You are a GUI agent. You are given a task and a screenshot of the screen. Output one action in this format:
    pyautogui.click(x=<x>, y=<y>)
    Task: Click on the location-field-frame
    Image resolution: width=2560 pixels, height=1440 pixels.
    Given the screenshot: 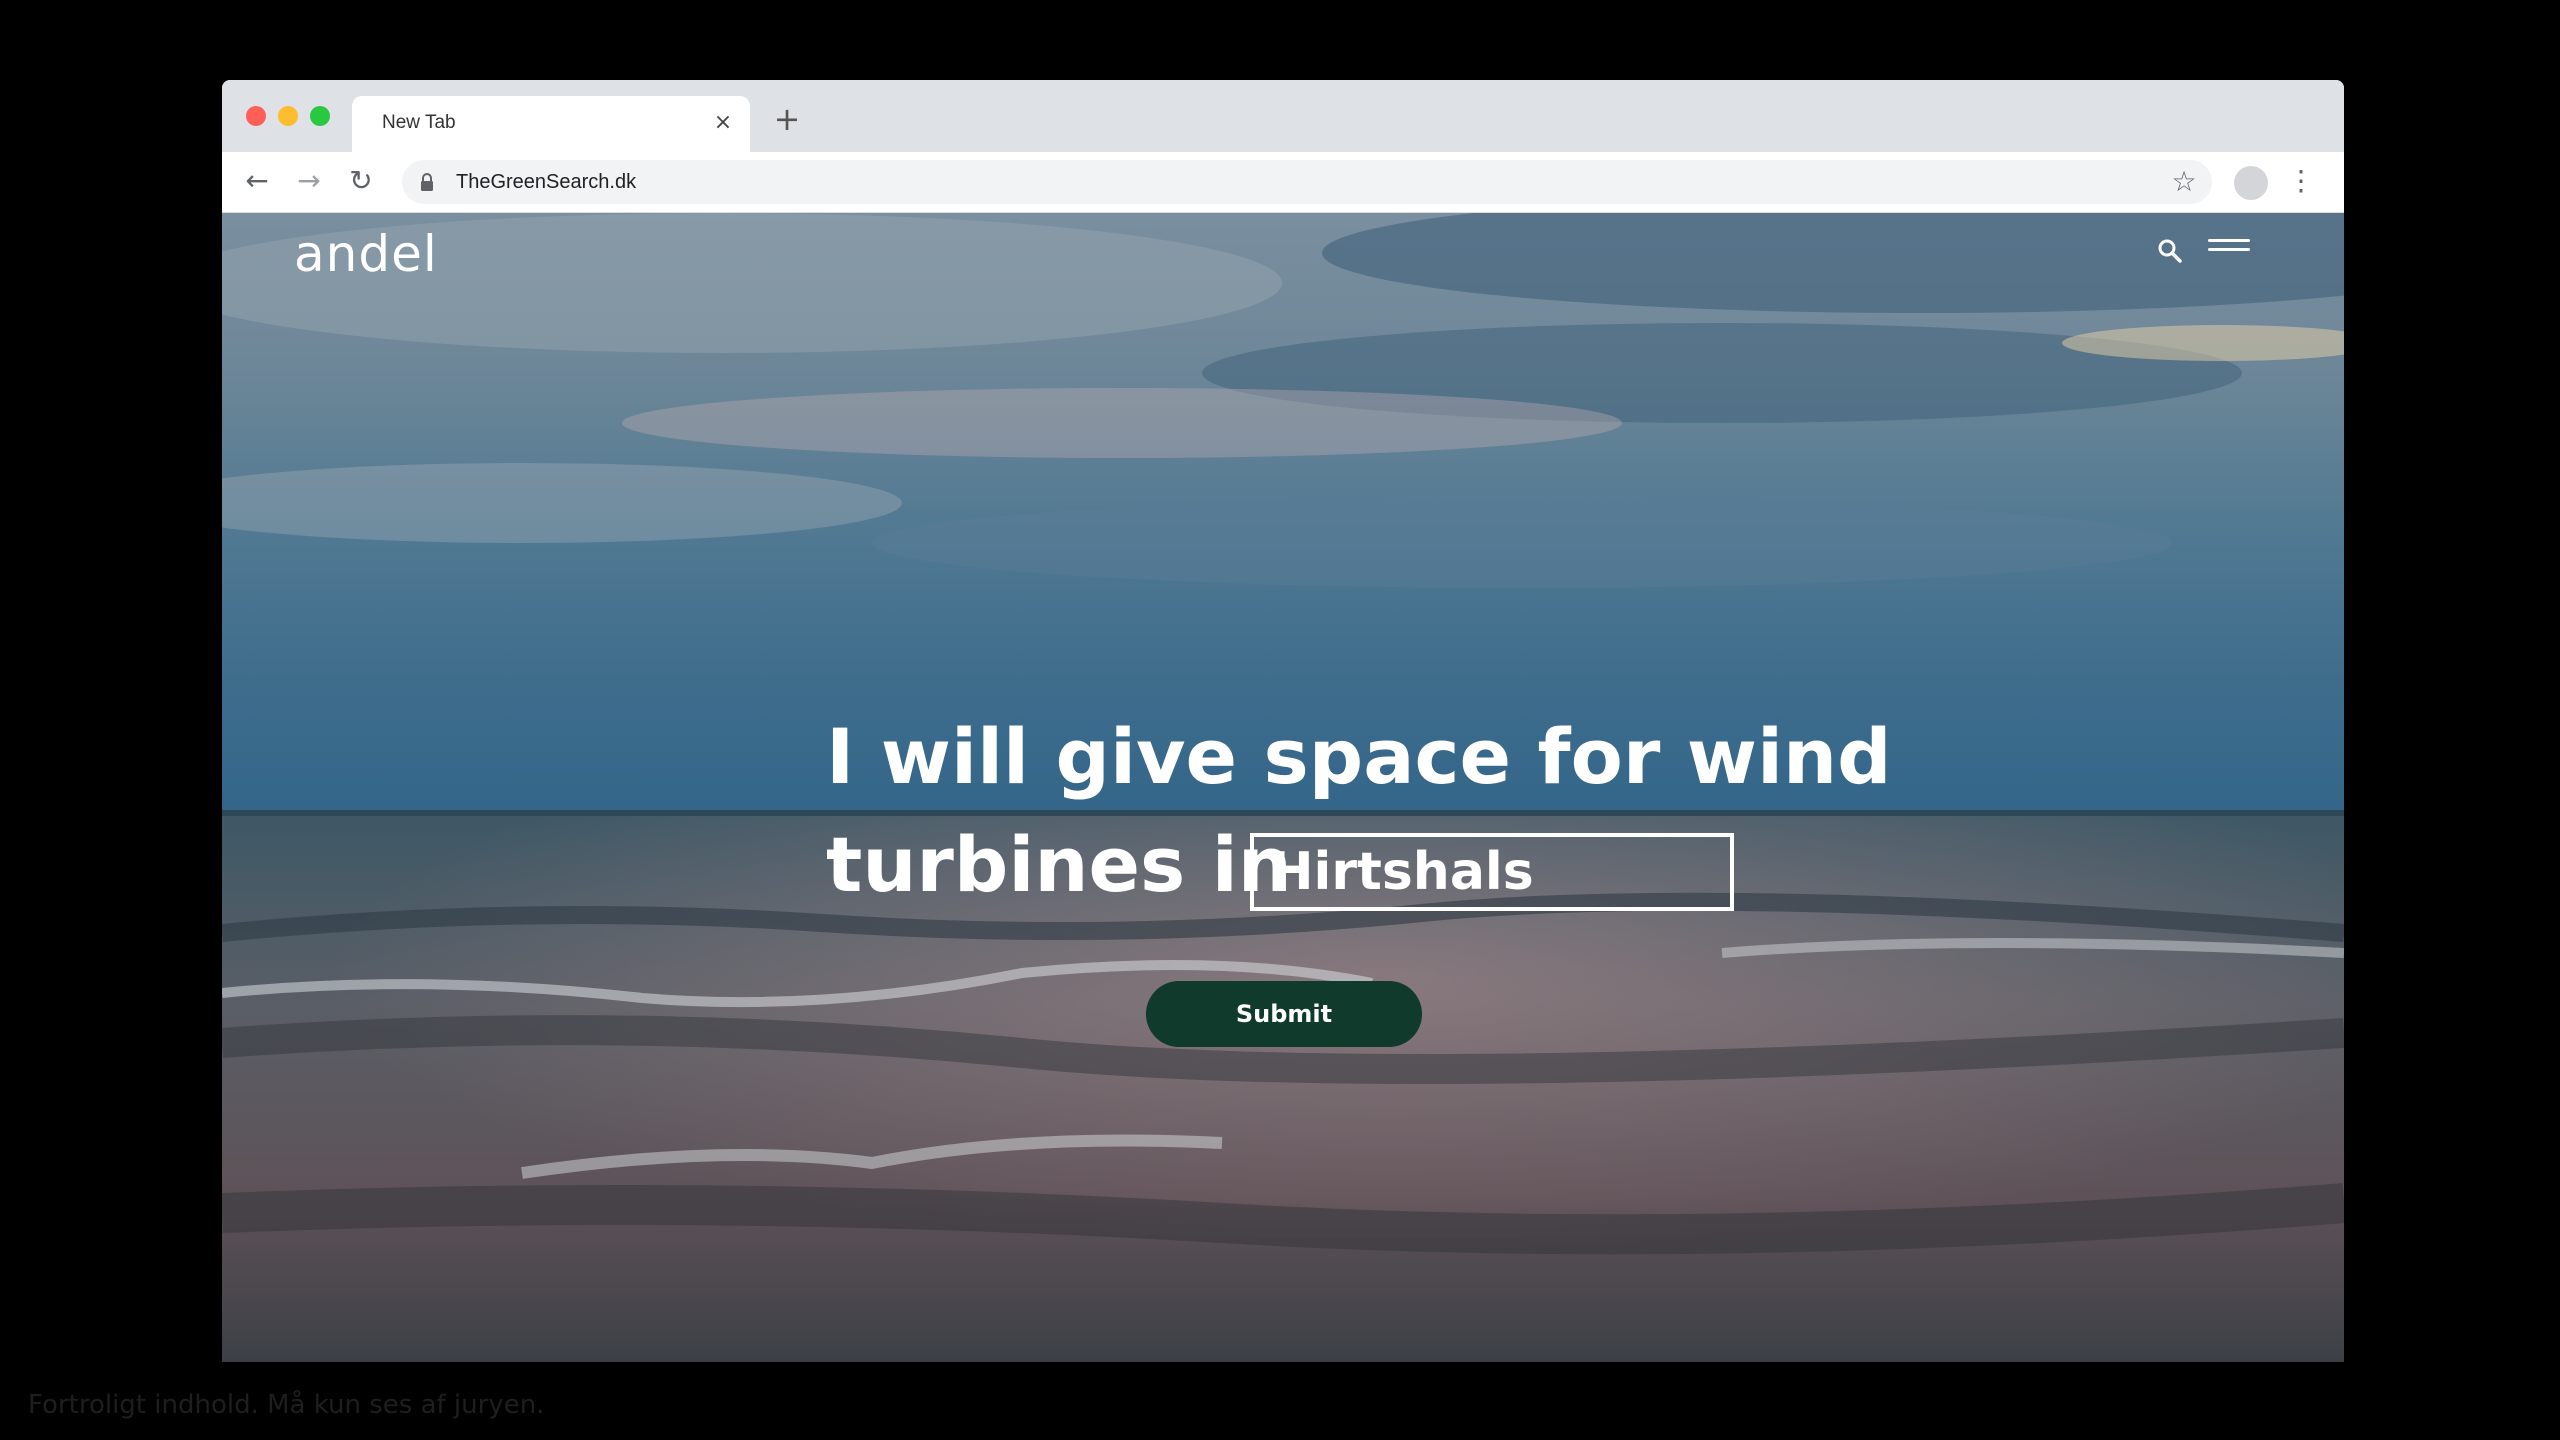 What is the action you would take?
    pyautogui.click(x=1492, y=872)
    